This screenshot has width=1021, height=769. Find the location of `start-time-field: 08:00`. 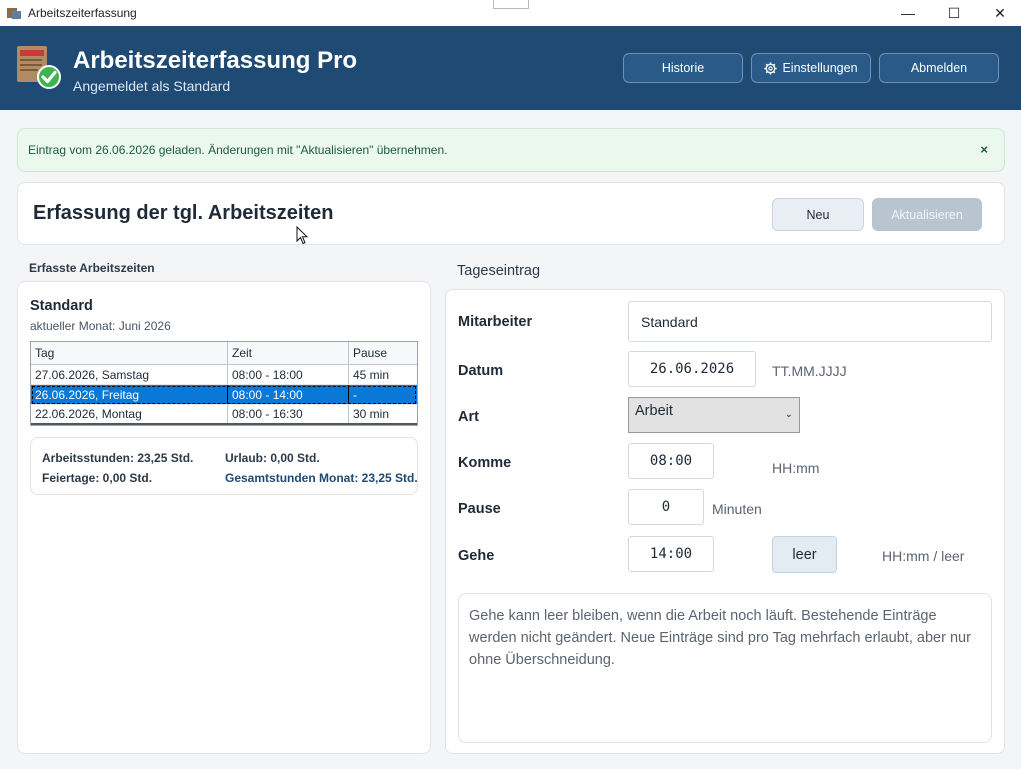

start-time-field: 08:00 is located at coordinates (671, 461).